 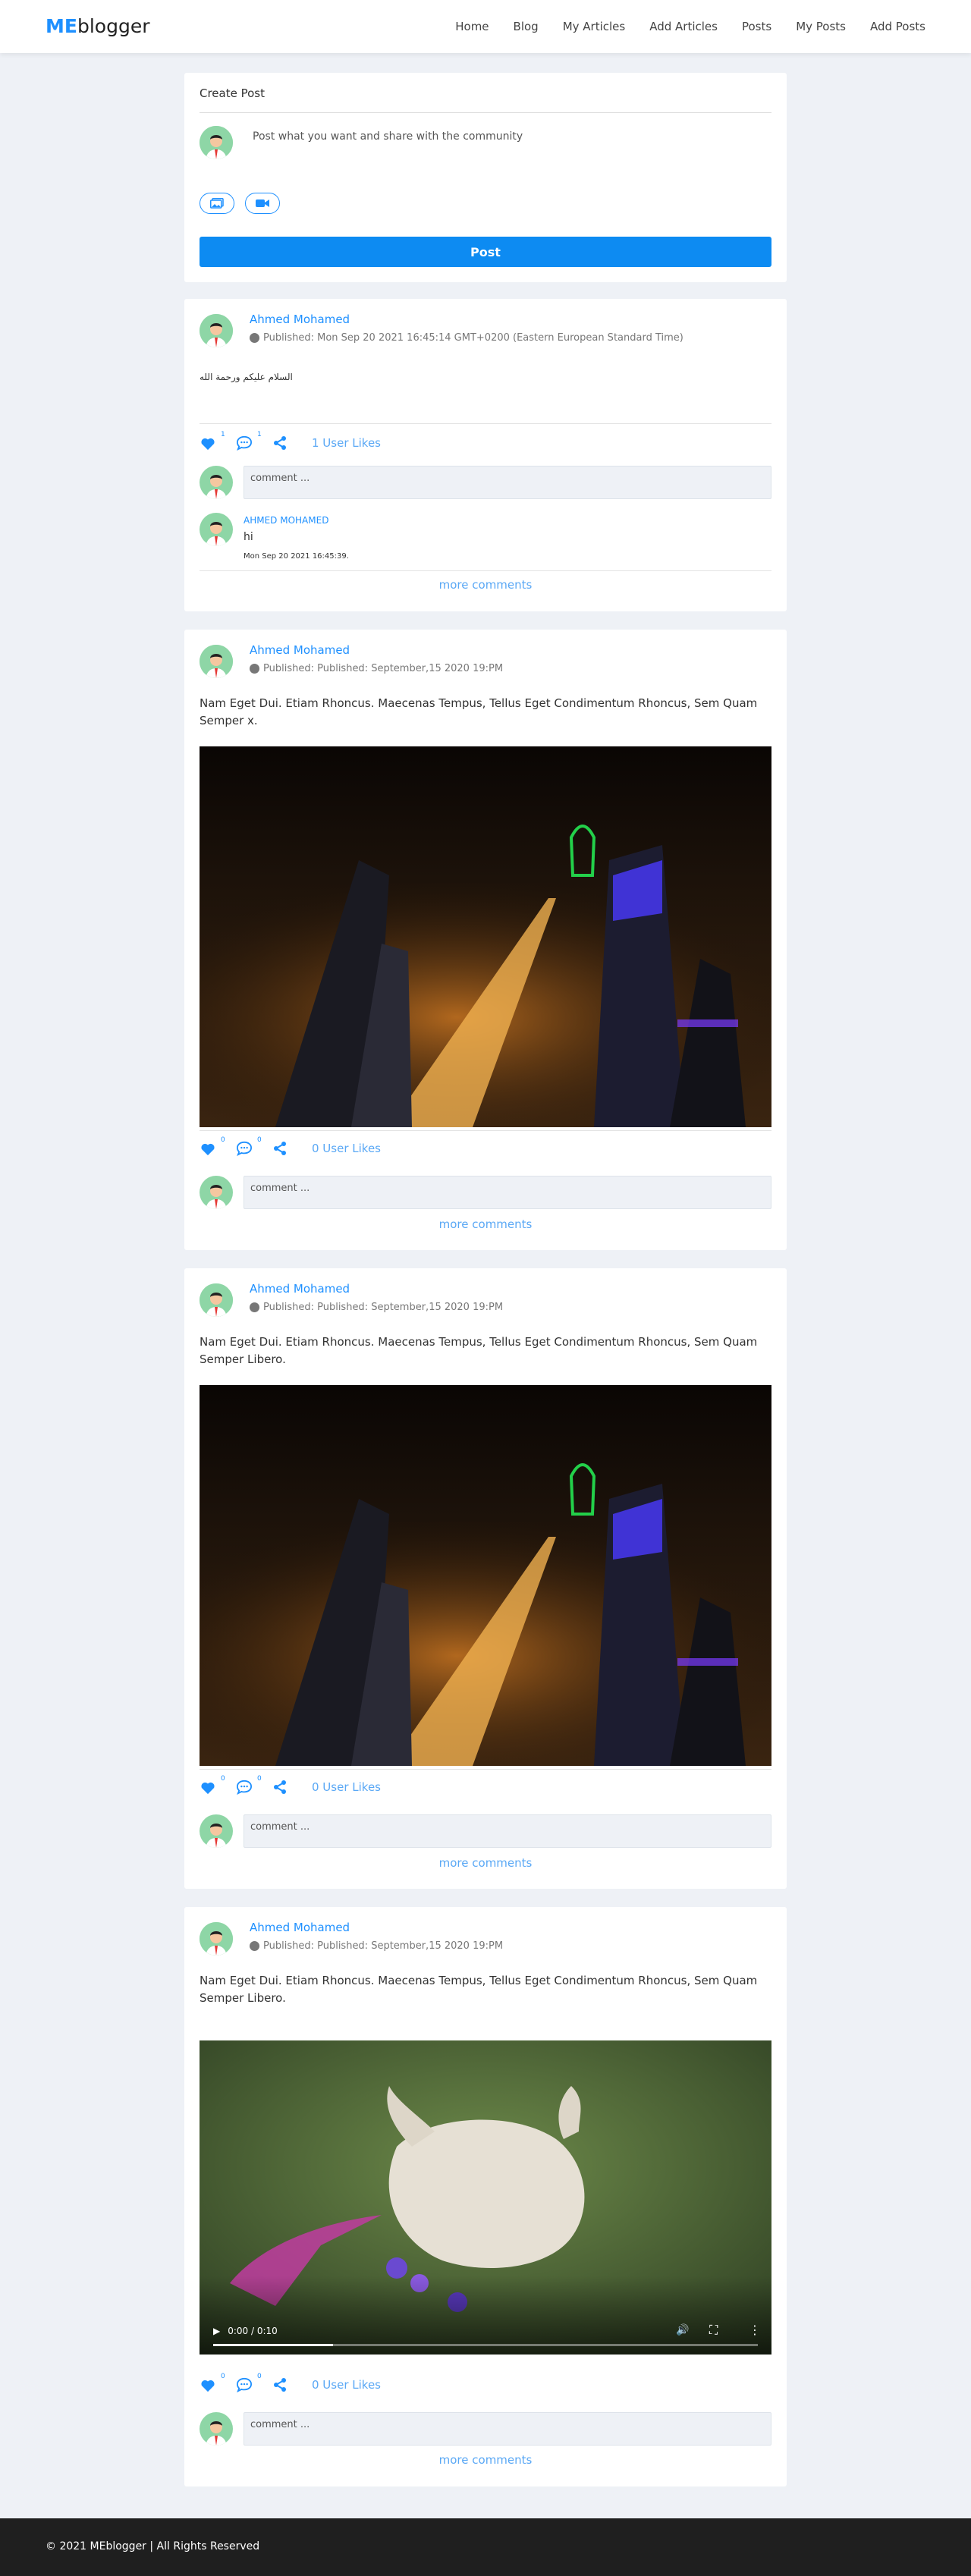 What do you see at coordinates (253, 2331) in the screenshot?
I see `video-time: 0:00 / 0:10` at bounding box center [253, 2331].